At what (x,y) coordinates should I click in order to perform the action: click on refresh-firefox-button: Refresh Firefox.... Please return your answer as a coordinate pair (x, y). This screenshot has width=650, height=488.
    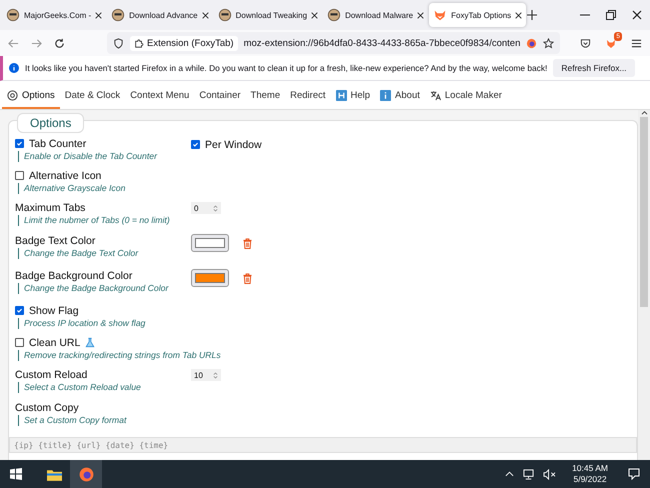
    Looking at the image, I should click on (594, 68).